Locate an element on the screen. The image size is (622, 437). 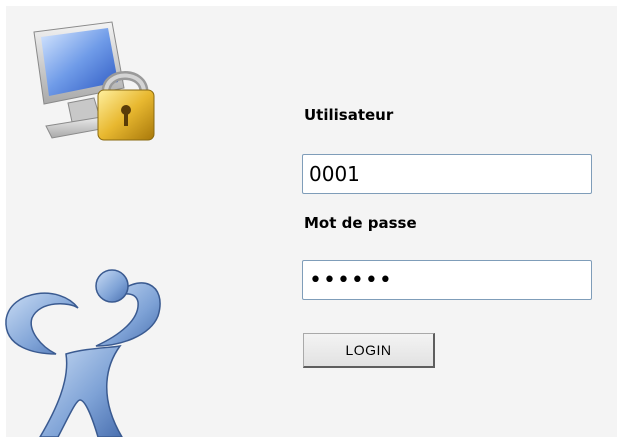
login-button: LOGIN is located at coordinates (369, 350).